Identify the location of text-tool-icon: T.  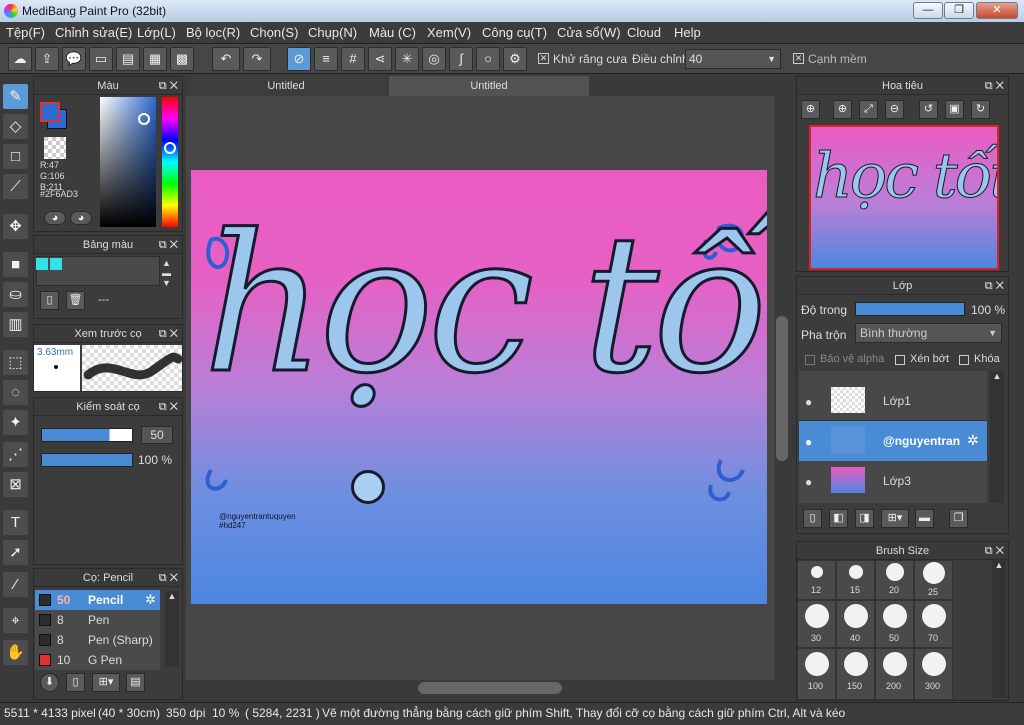
(15, 522).